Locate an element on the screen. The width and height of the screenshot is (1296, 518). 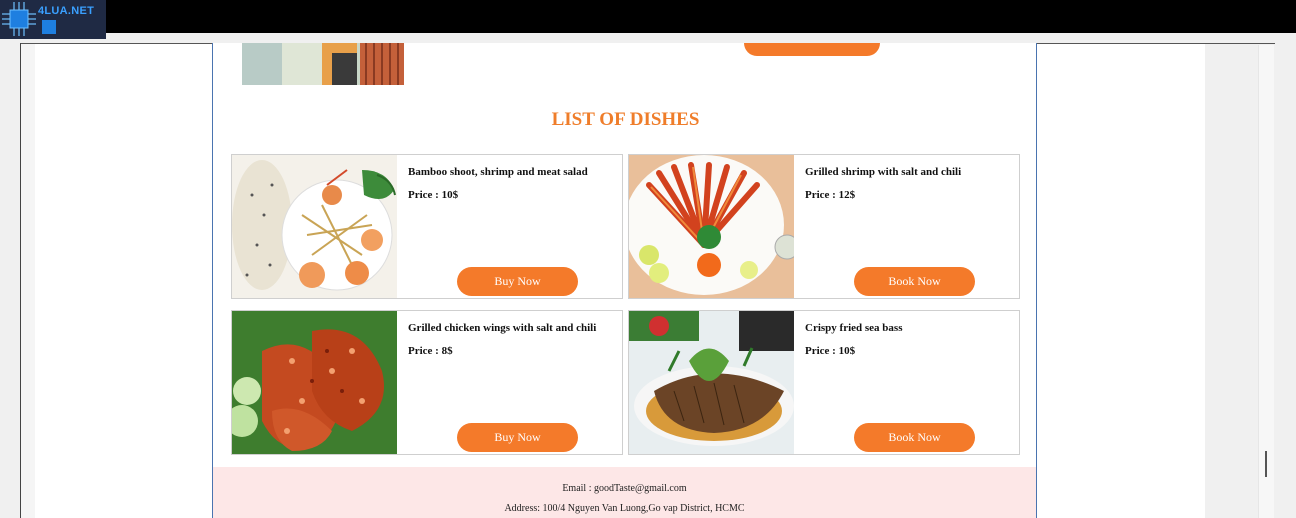
dish-name: Grilled shrimp with salt and chili is located at coordinates (883, 172).